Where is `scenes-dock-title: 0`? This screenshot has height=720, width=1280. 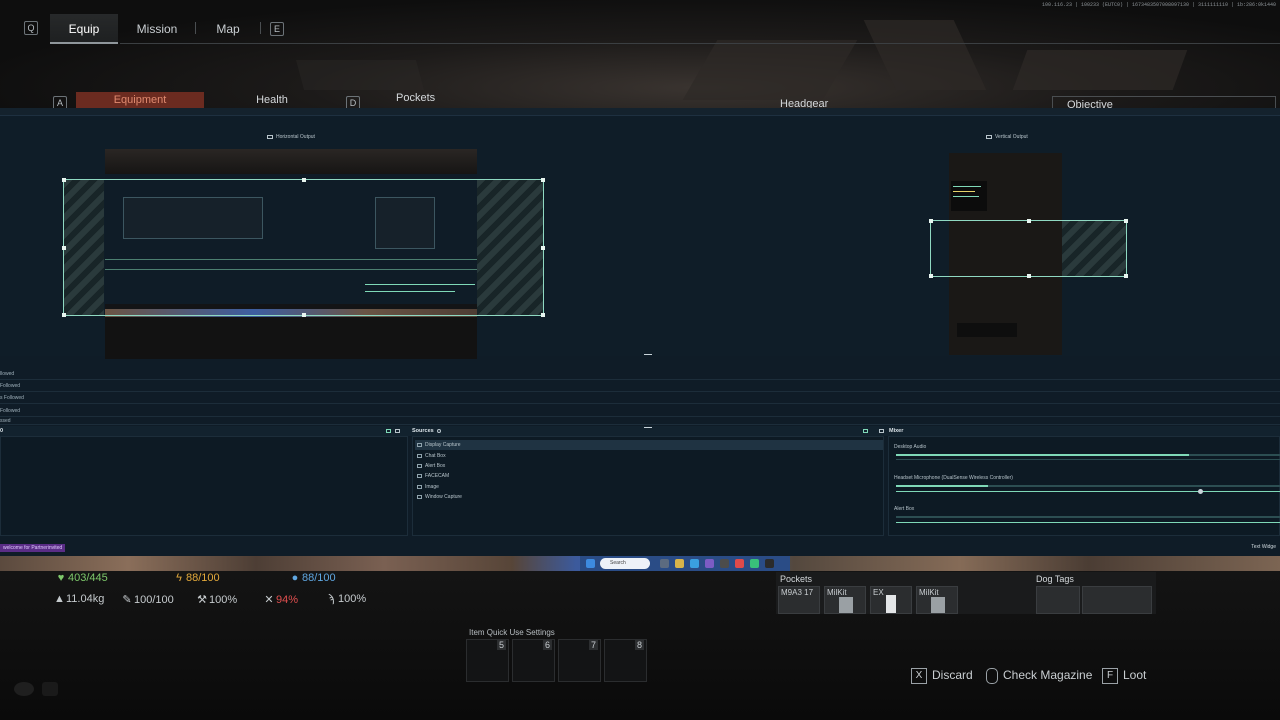 scenes-dock-title: 0 is located at coordinates (2, 431).